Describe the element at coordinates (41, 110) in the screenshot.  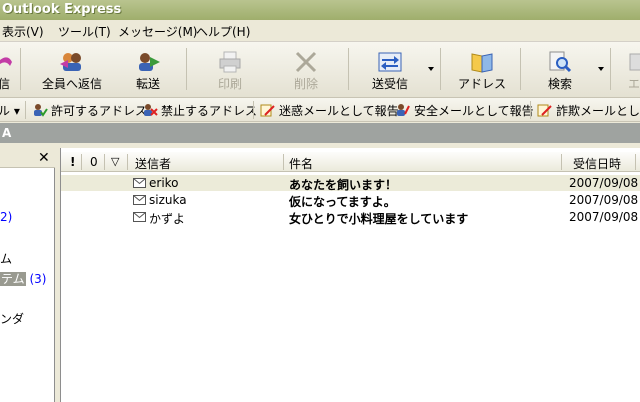
I see `allow-user-icon` at that location.